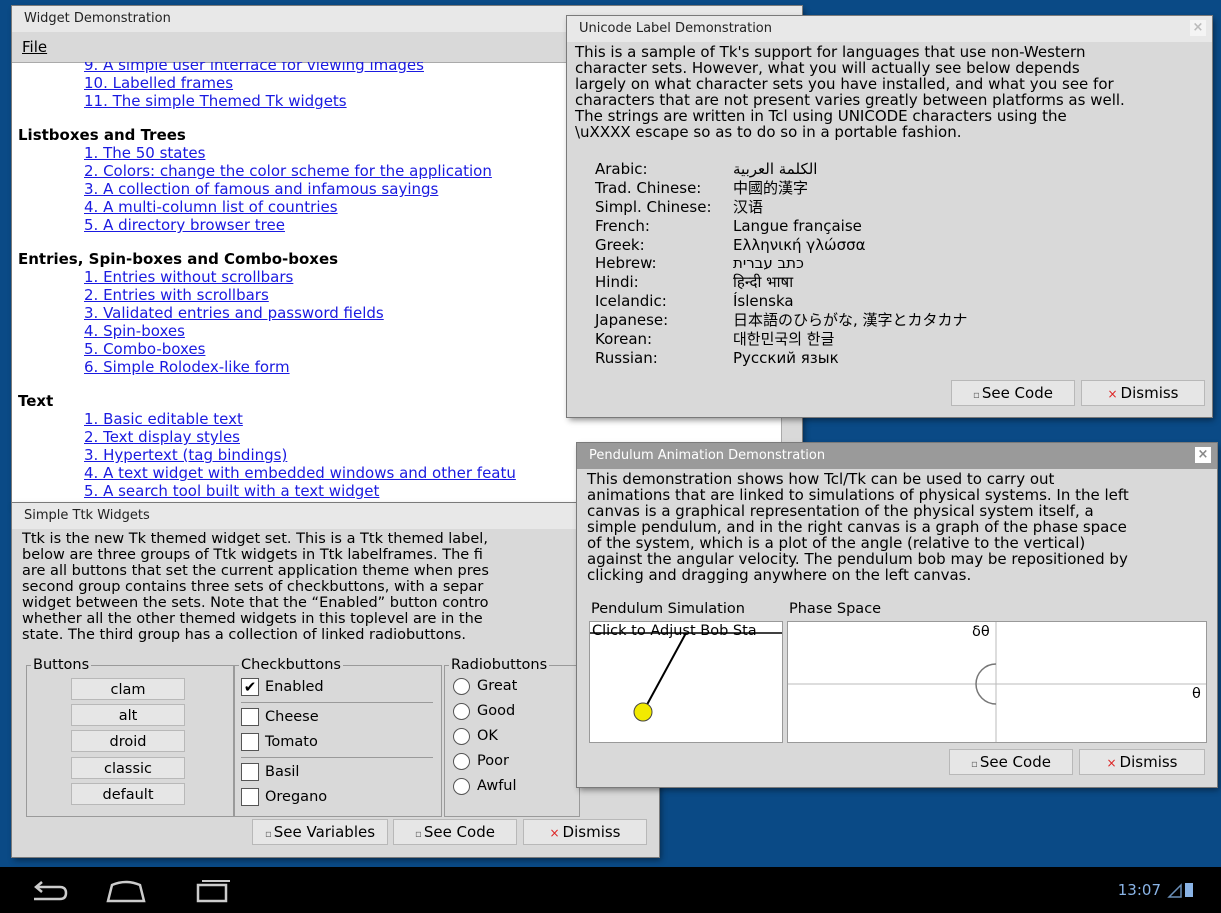  I want to click on phase-drawing, so click(997, 682).